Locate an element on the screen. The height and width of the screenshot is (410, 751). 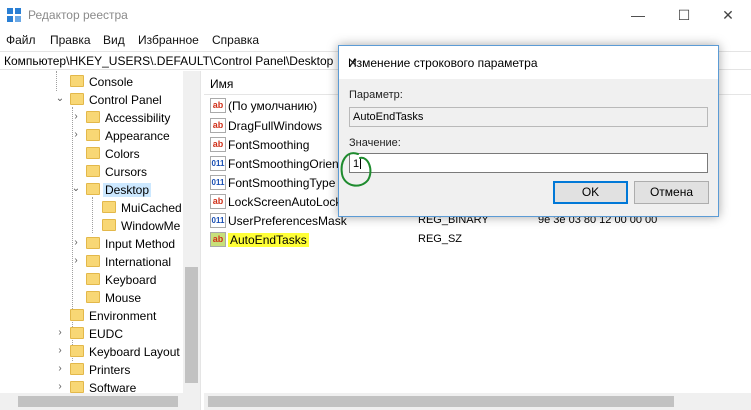
window-title: Редактор реестра is located at coordinates (78, 15).